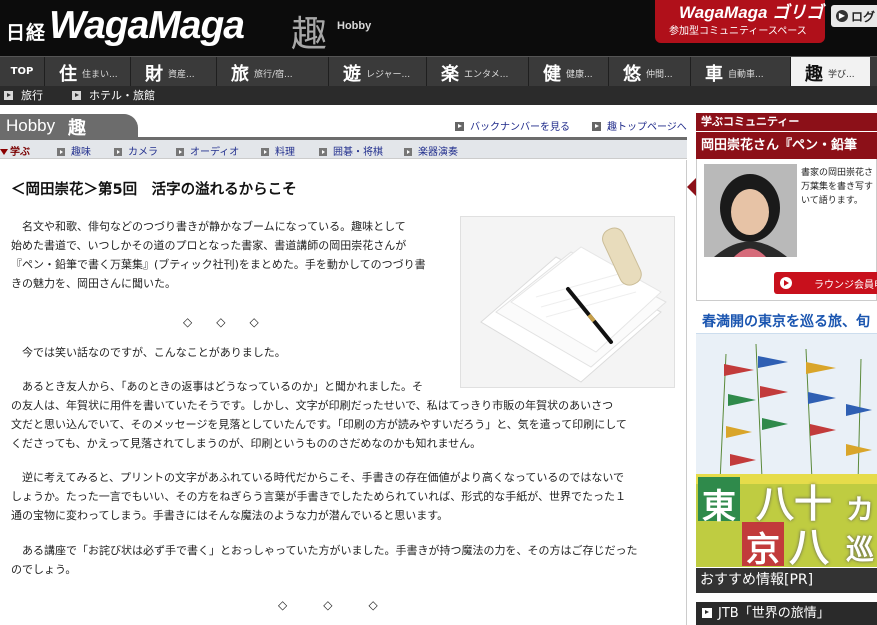 The height and width of the screenshot is (625, 877). I want to click on subnav-item-igo: 囲碁・将棋, so click(351, 150).